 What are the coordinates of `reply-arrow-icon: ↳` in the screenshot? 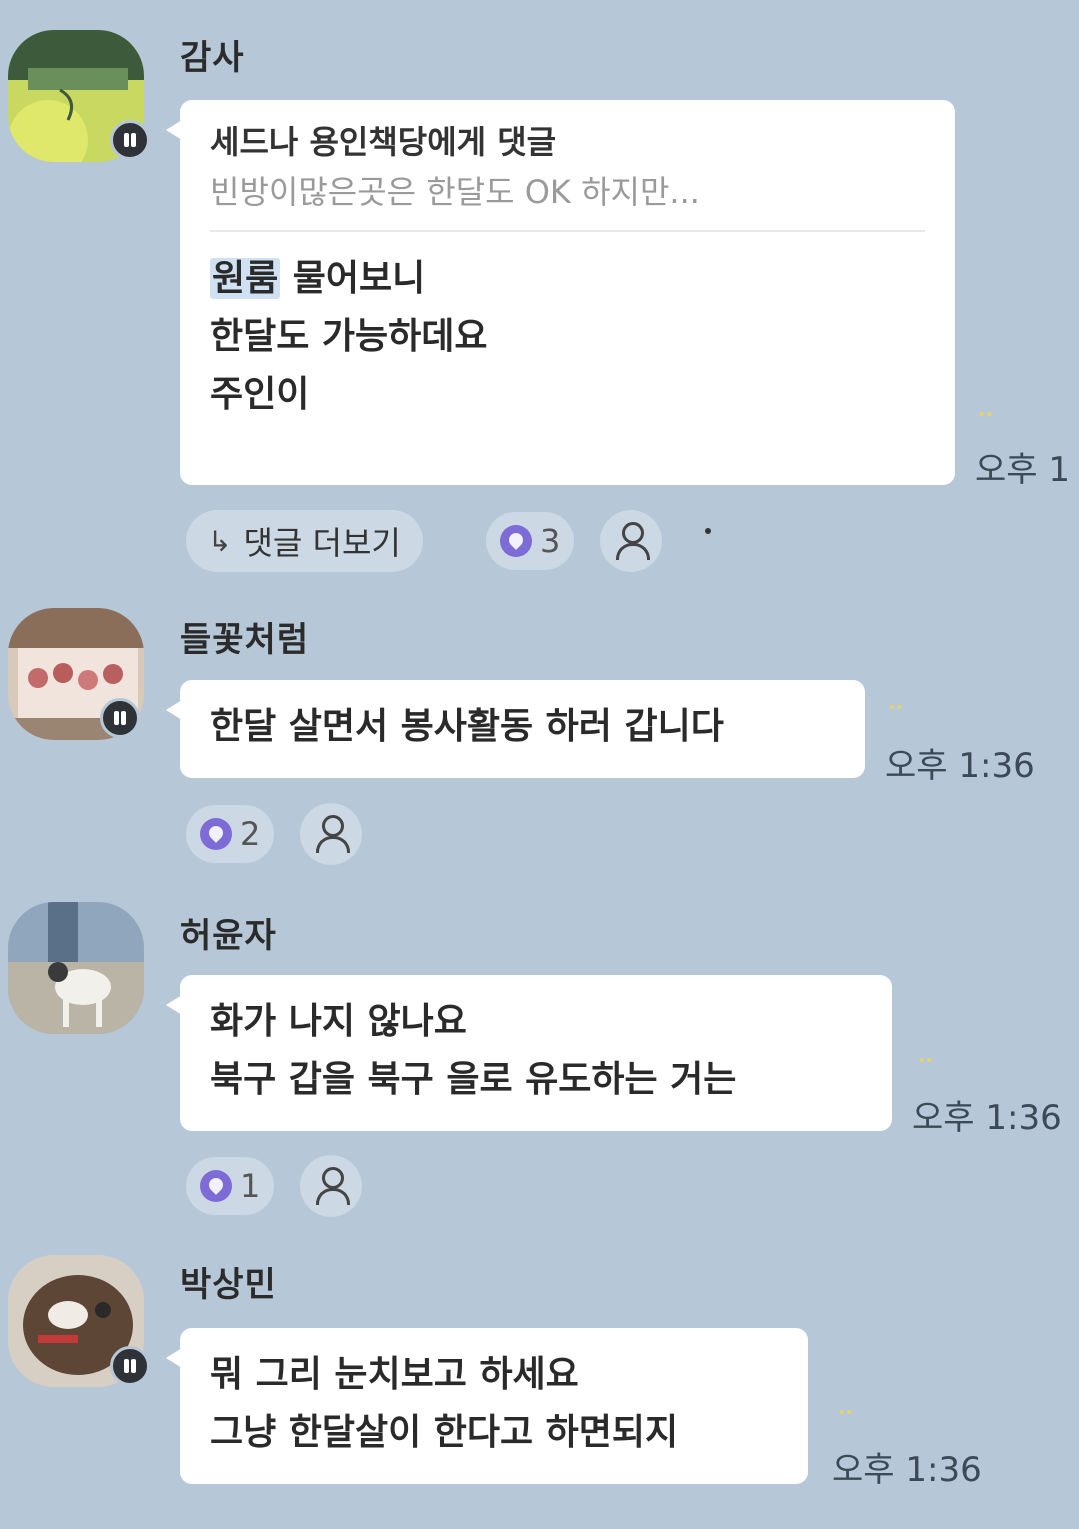 It's located at (220, 541).